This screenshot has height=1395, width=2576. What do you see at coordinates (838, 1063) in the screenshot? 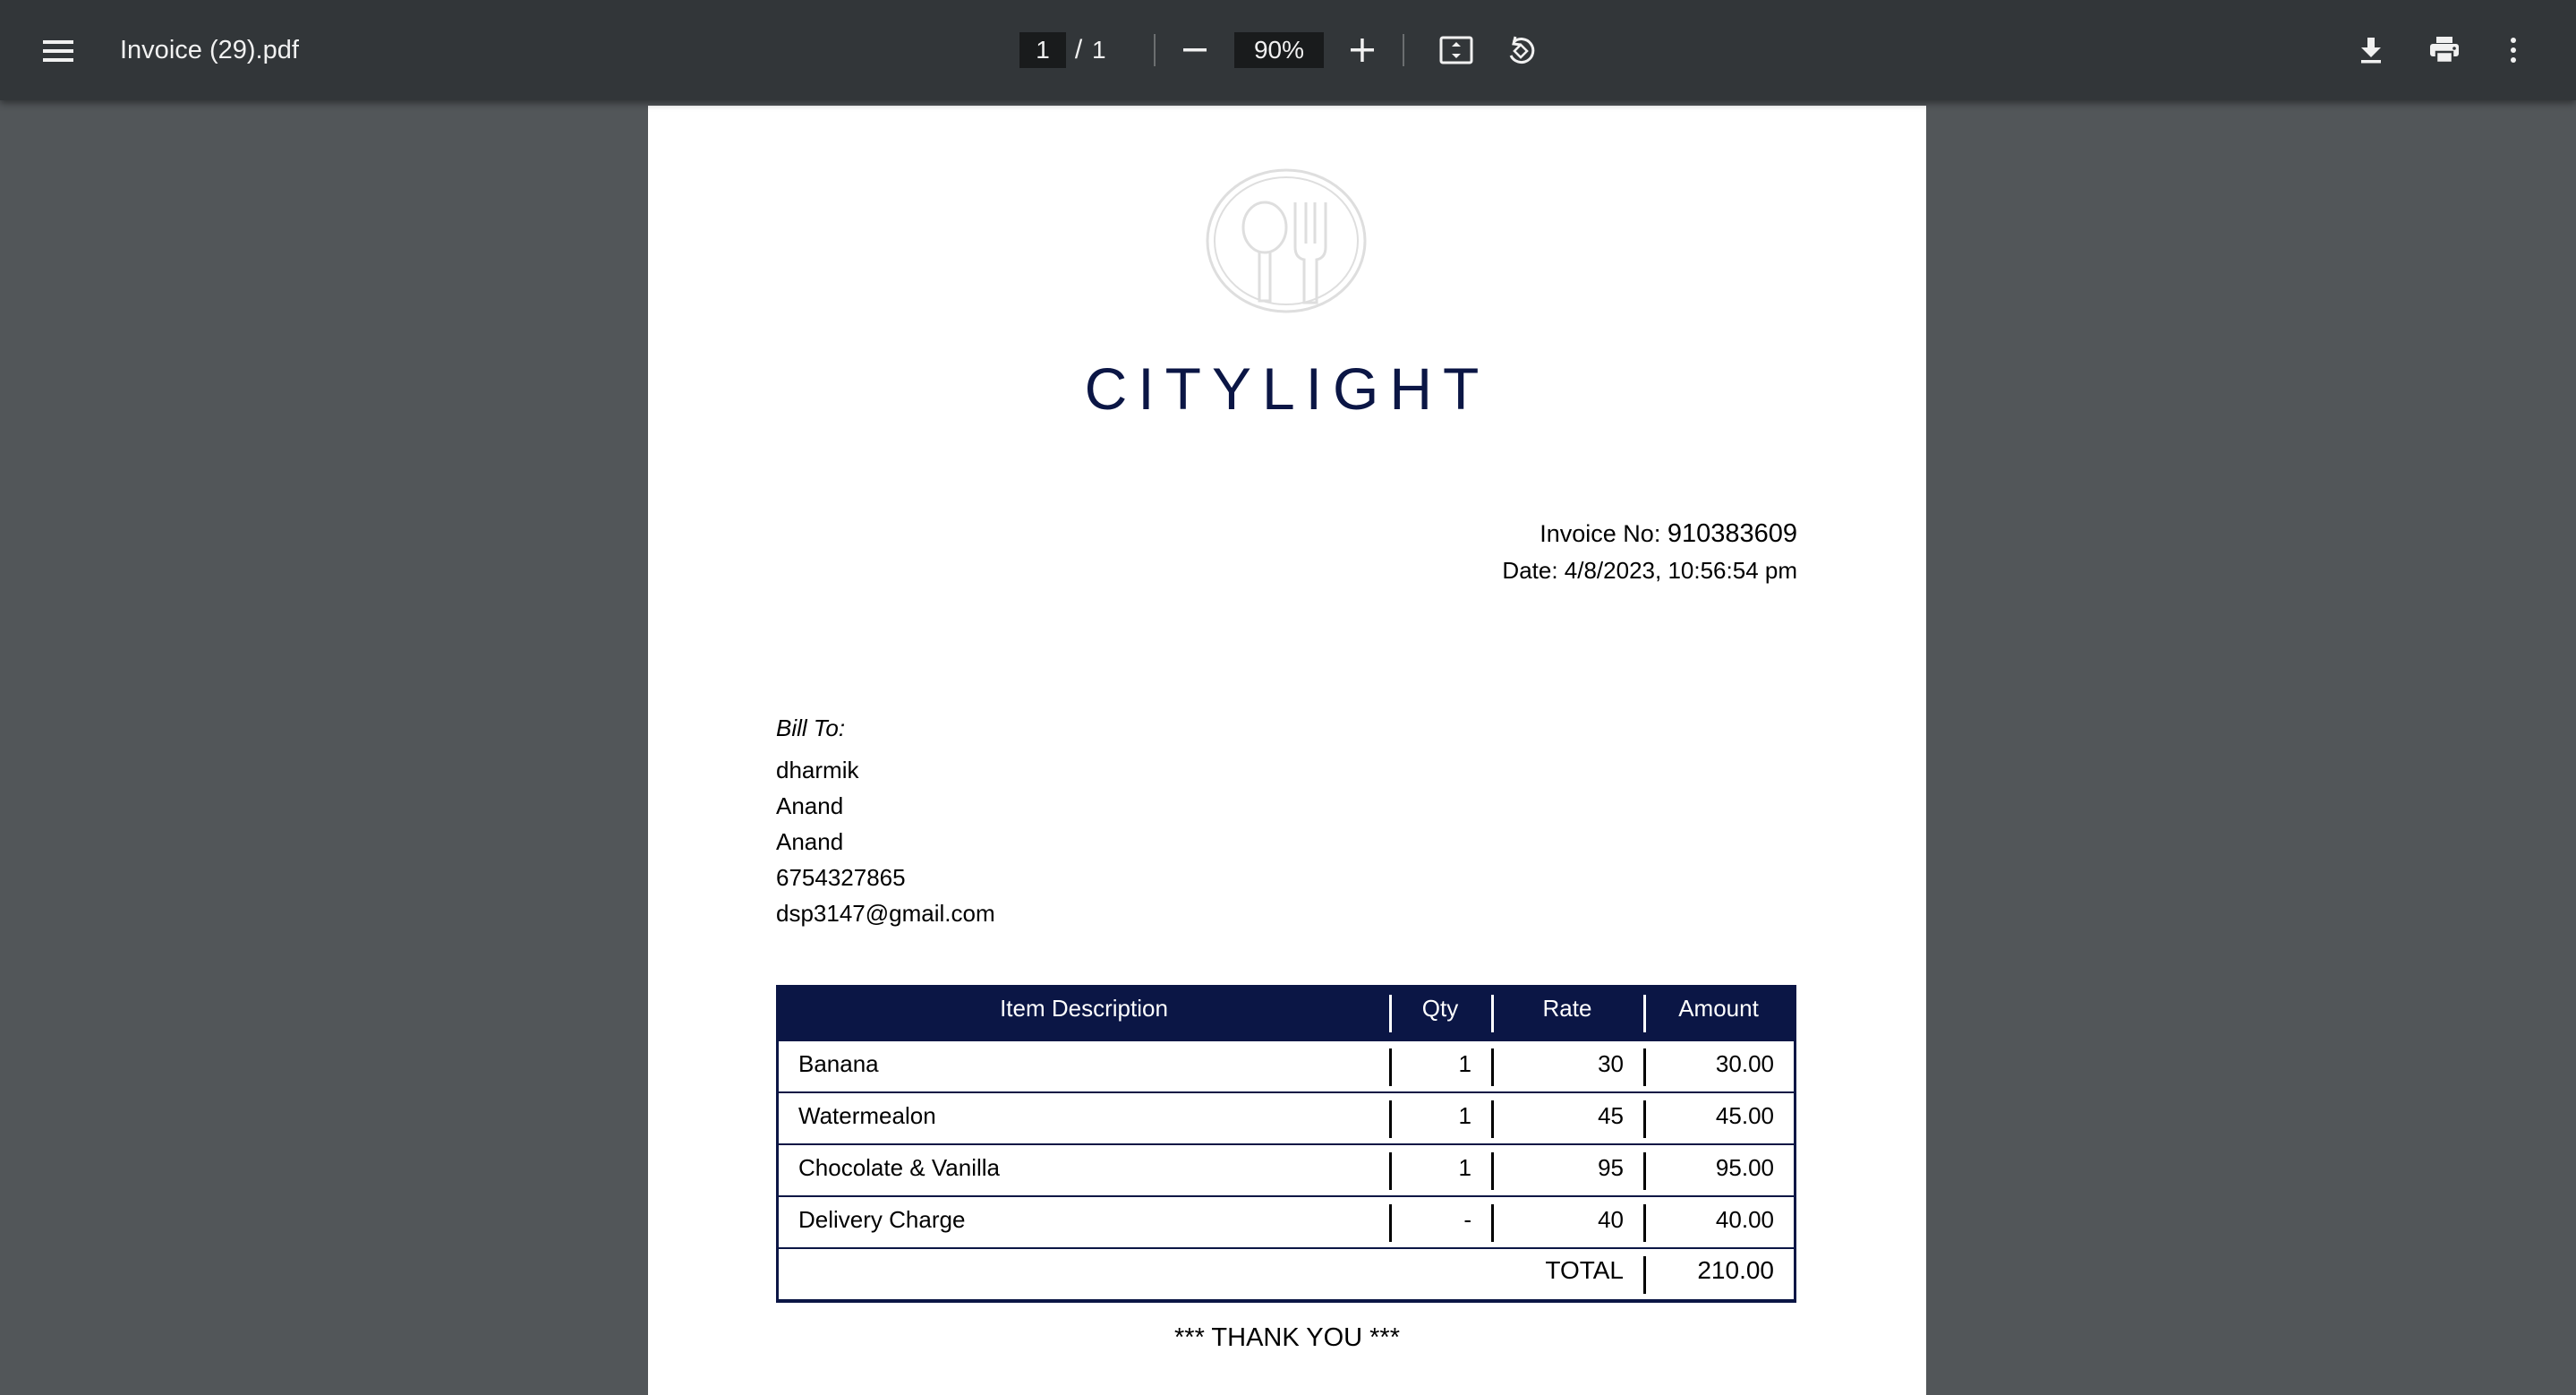
I see `item-description: Banana` at bounding box center [838, 1063].